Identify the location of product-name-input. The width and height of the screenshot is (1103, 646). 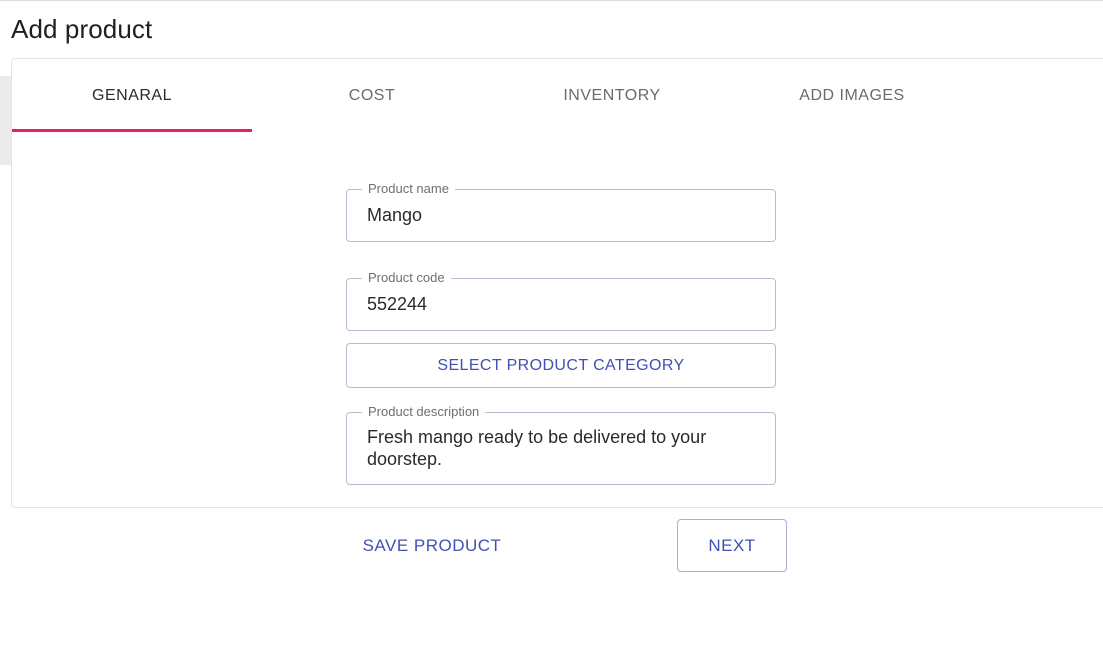
(563, 215).